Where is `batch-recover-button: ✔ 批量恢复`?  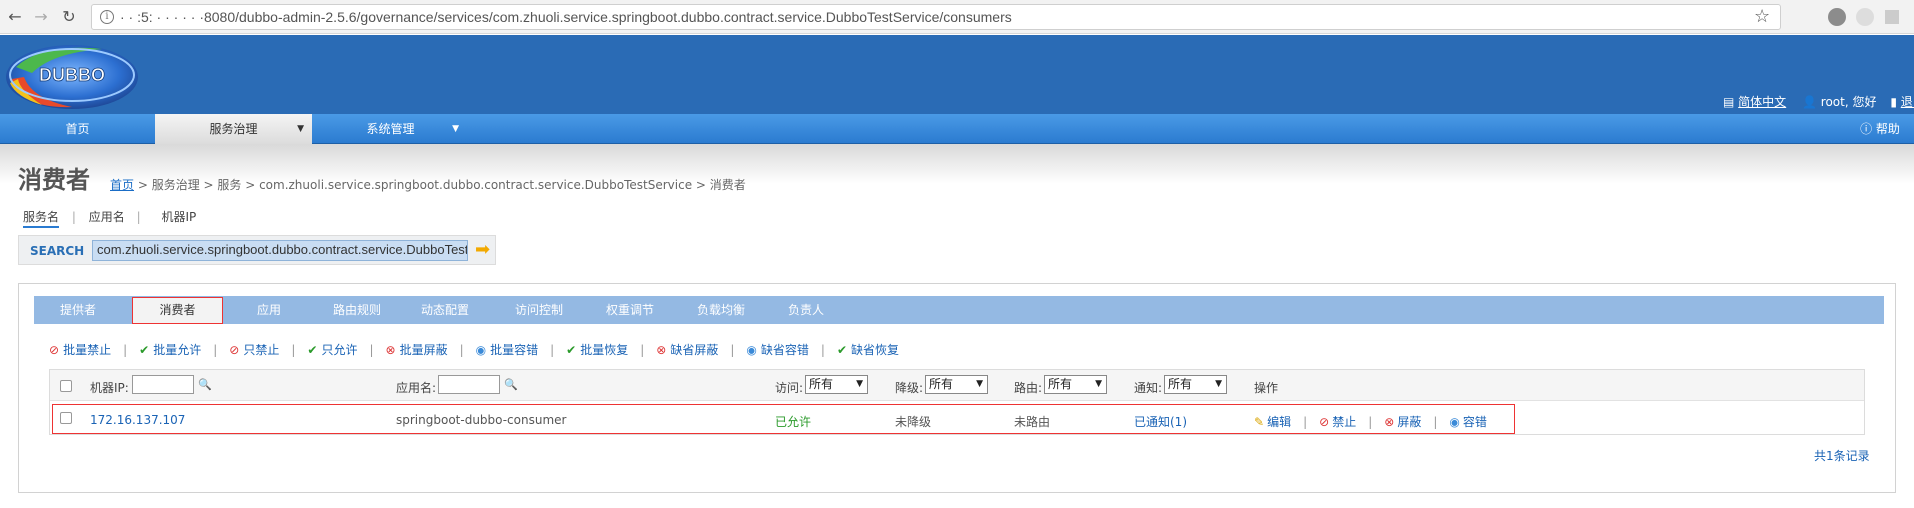
batch-recover-button: ✔ 批量恢复 is located at coordinates (597, 350).